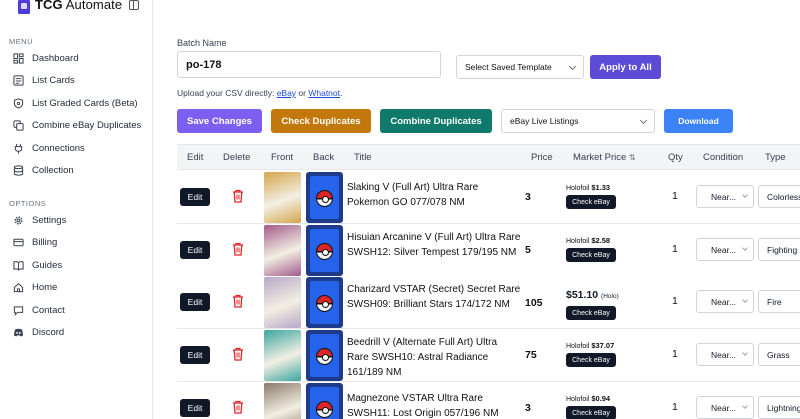  What do you see at coordinates (363, 157) in the screenshot?
I see `header-title: Title` at bounding box center [363, 157].